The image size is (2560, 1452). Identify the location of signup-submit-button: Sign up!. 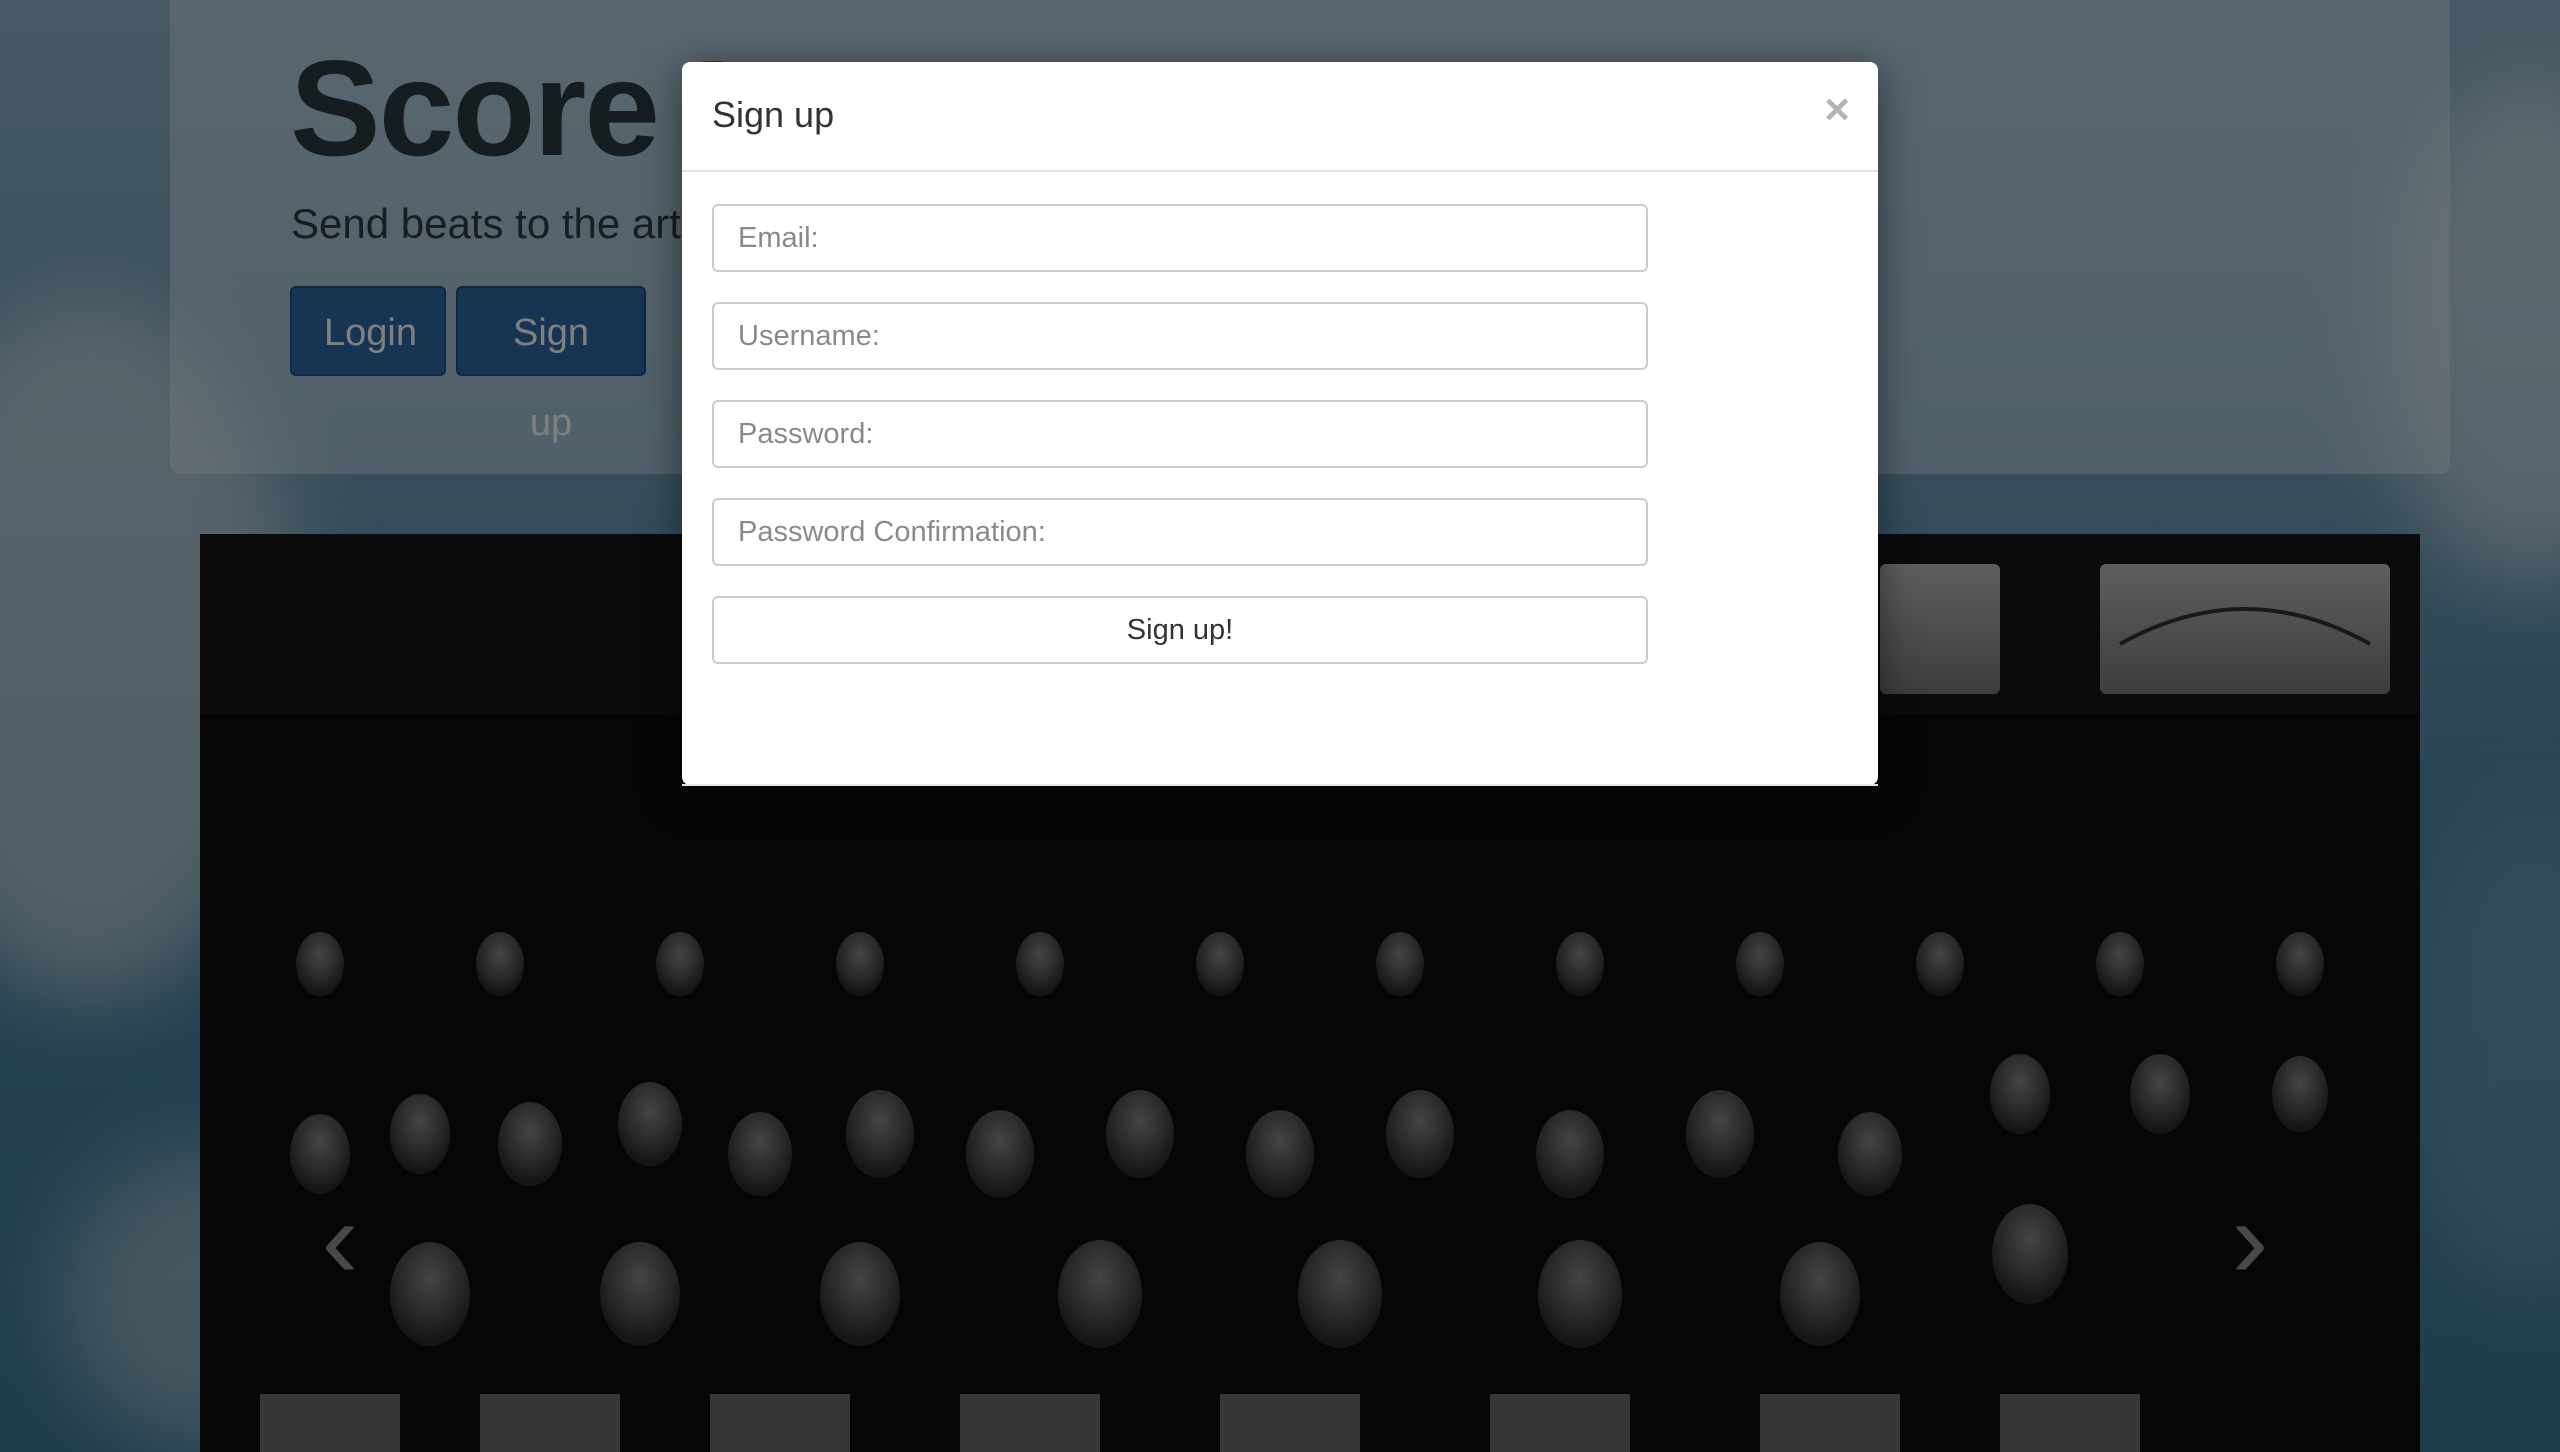
(1180, 630).